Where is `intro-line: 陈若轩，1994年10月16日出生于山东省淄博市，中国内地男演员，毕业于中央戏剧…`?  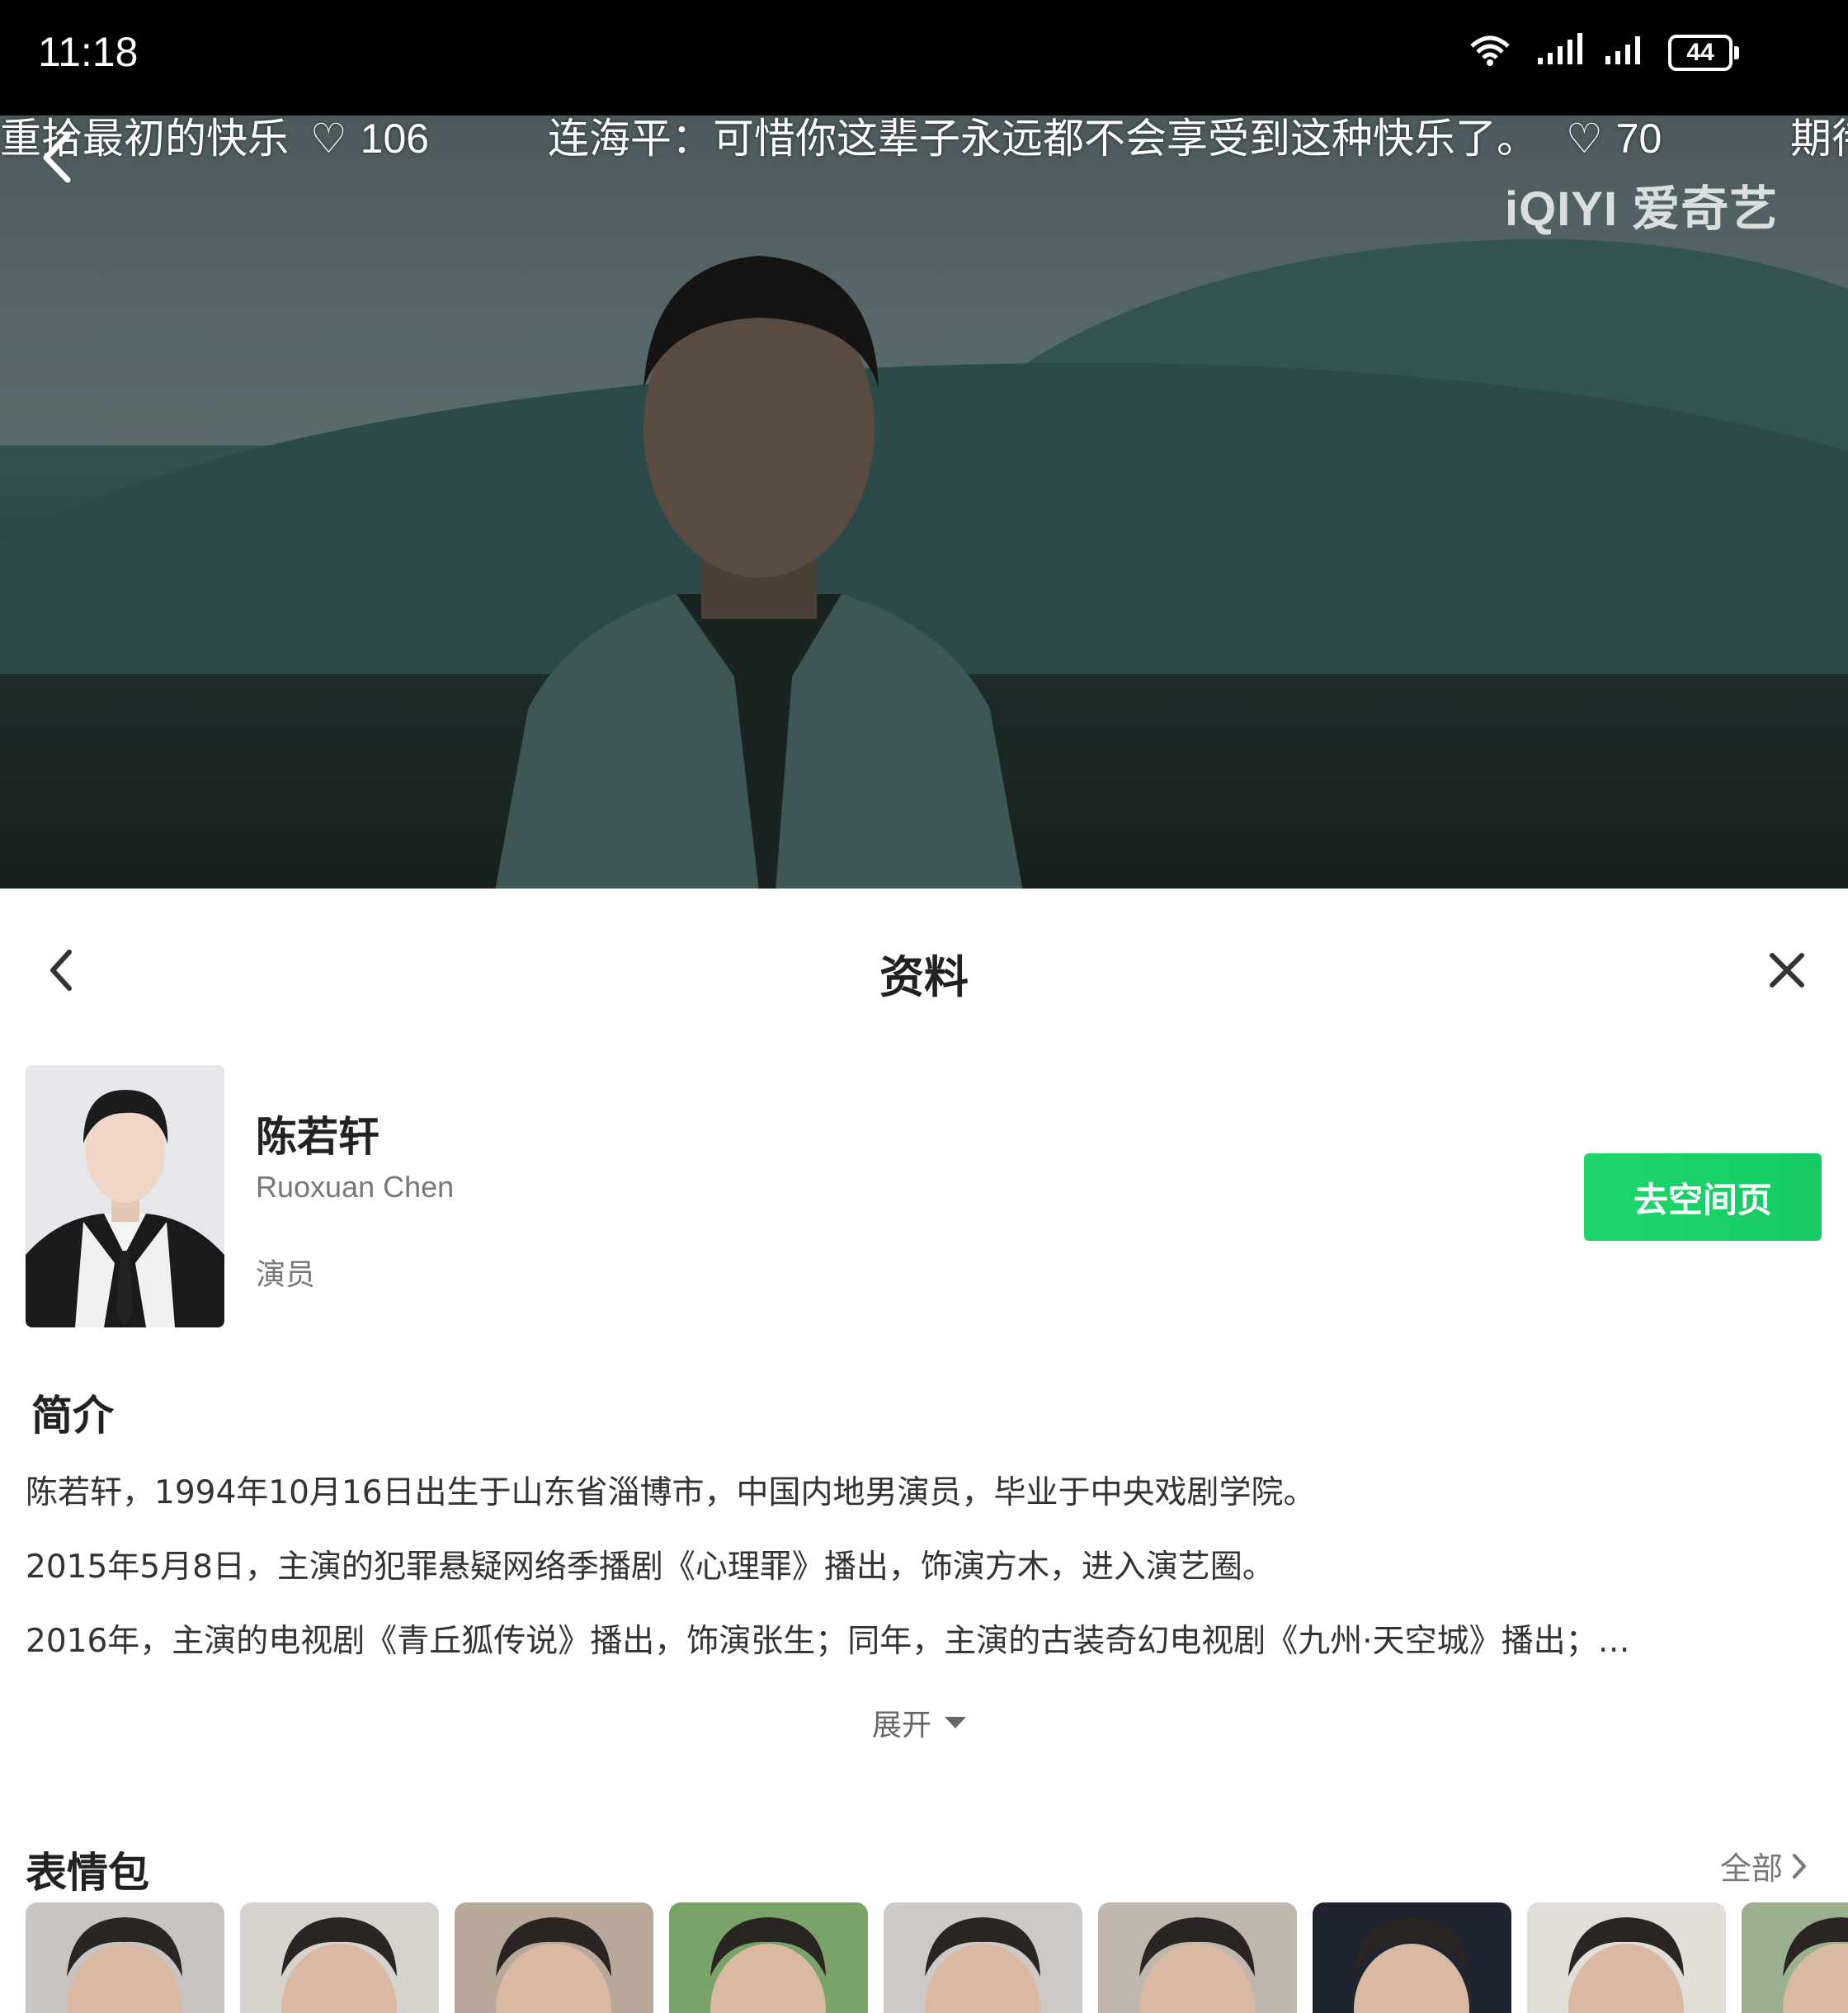
intro-line: 陈若轩，1994年10月16日出生于山东省淄博市，中国内地男演员，毕业于中央戏剧… is located at coordinates (671, 1492).